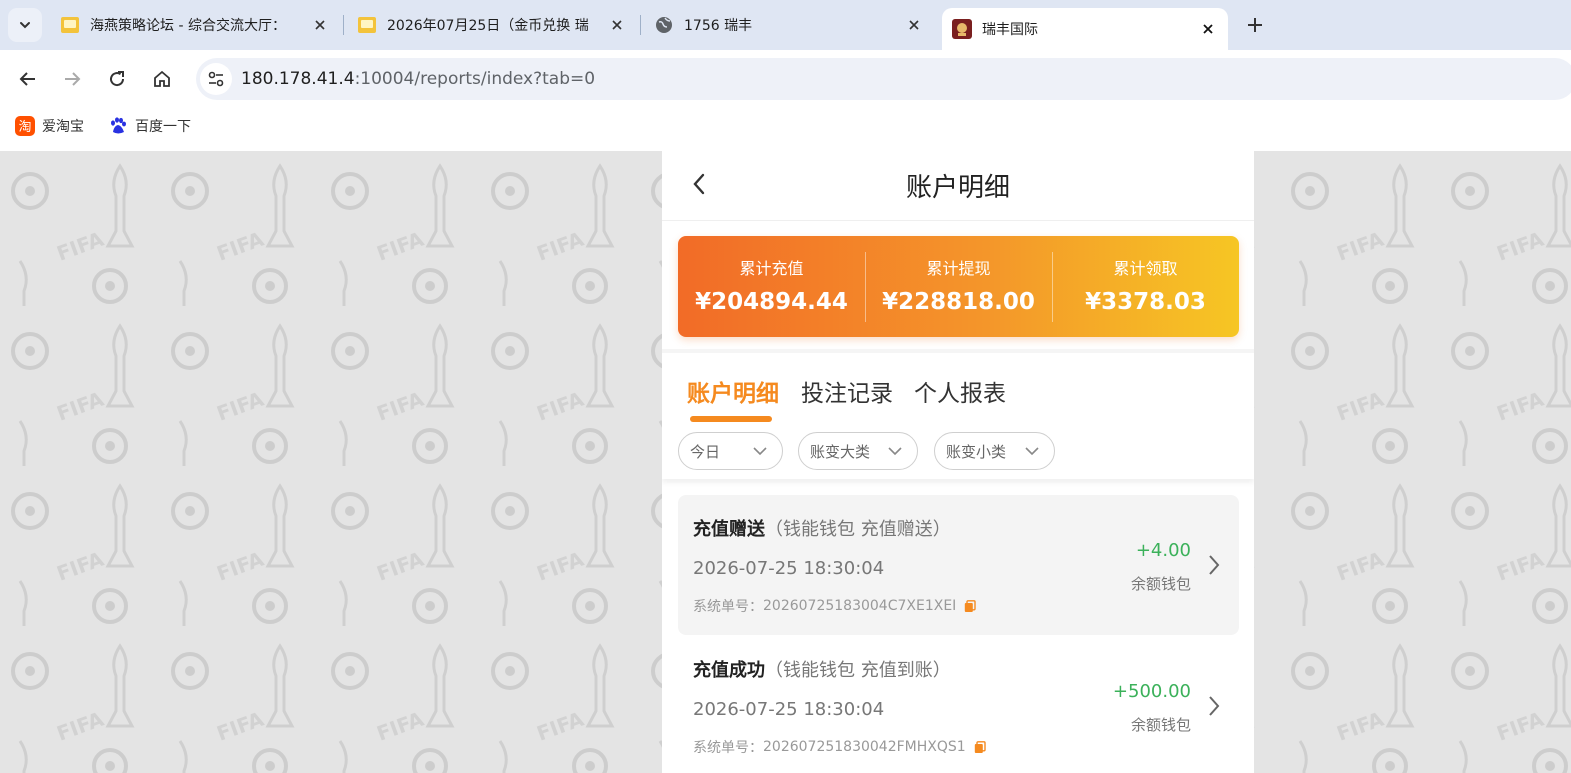 Image resolution: width=1571 pixels, height=773 pixels. I want to click on plus-icon, so click(1255, 25).